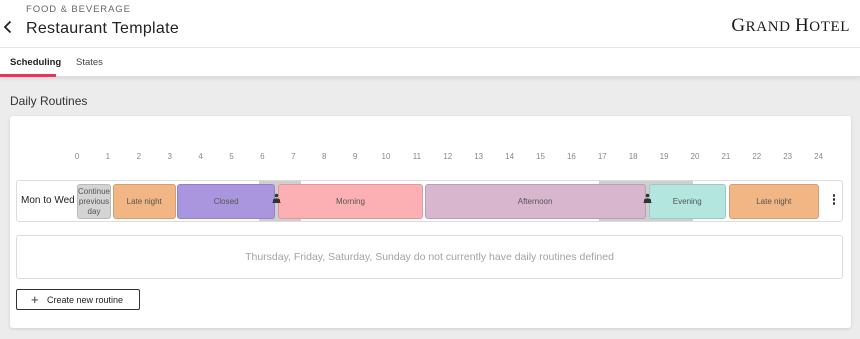 The image size is (860, 339). Describe the element at coordinates (77, 156) in the screenshot. I see `hour-tick-label: 0` at that location.